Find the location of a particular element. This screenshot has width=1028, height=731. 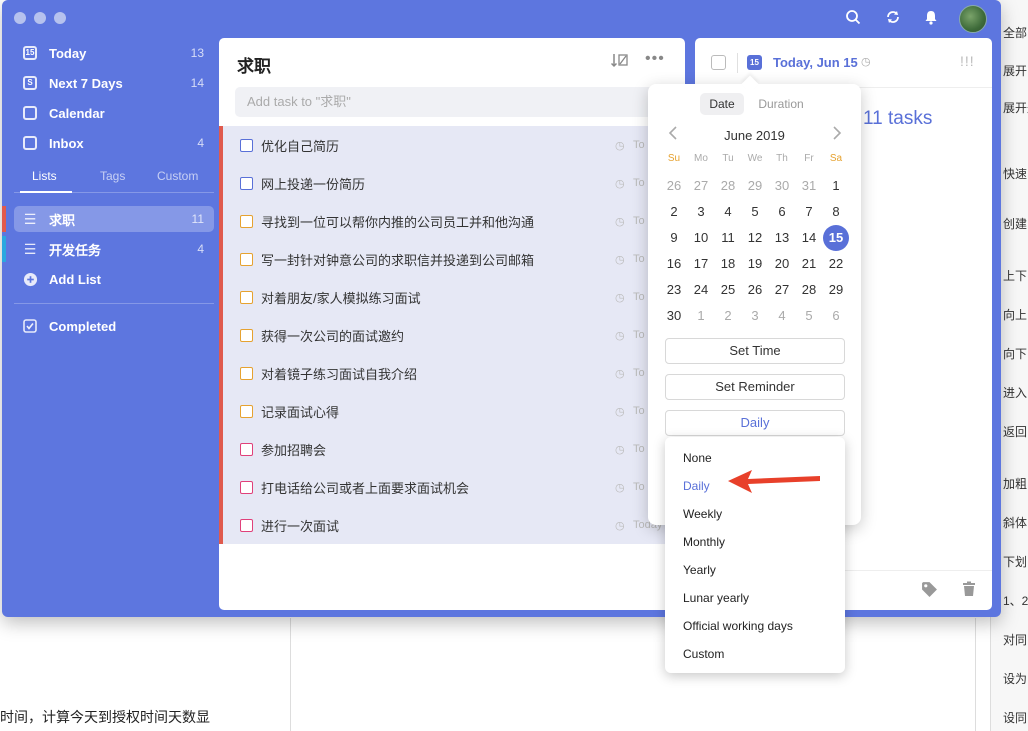

task-row: 对着朋友/家人模拟练习面试 ◷ To is located at coordinates (452, 297).